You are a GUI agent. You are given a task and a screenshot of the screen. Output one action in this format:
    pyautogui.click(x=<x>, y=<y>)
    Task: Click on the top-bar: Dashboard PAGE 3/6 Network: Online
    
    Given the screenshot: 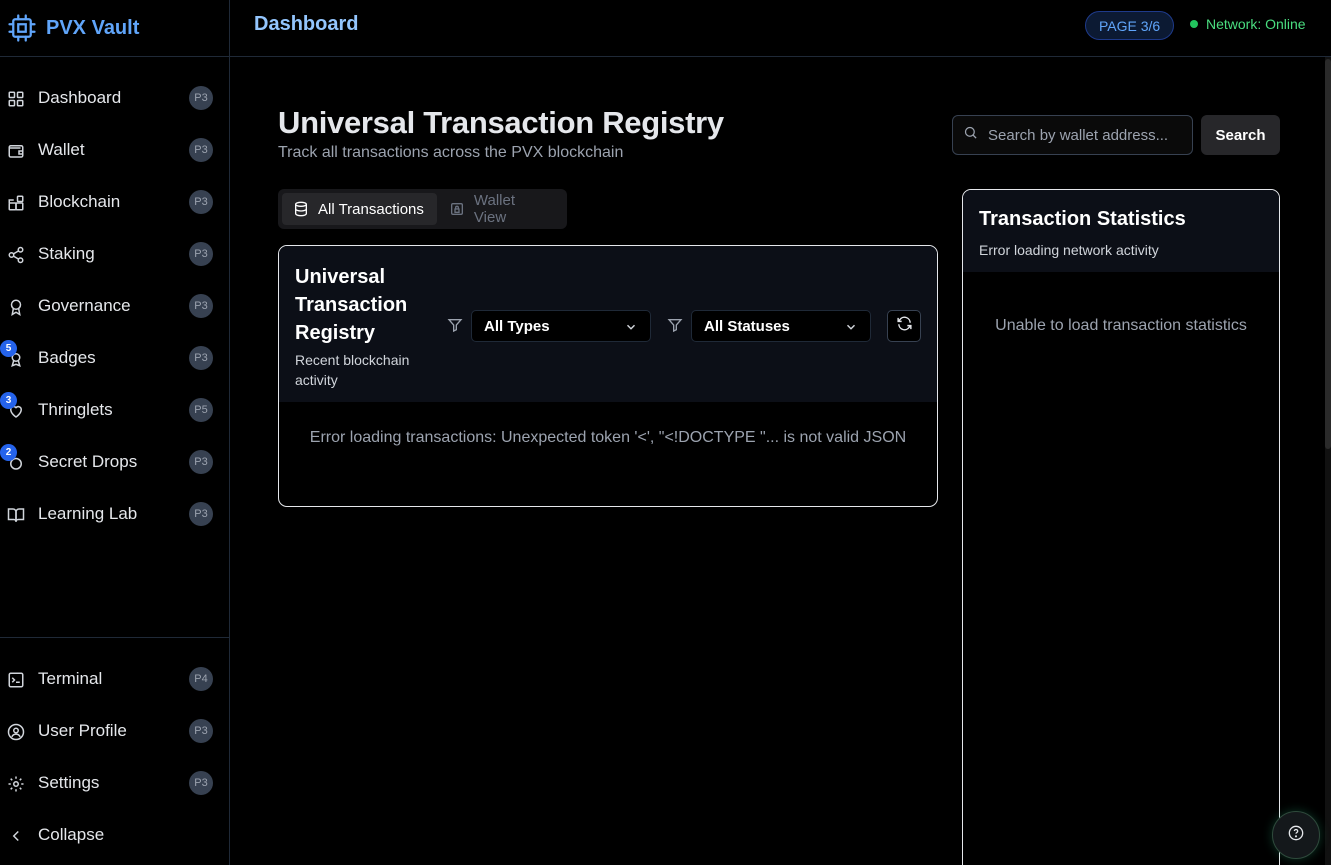 What is the action you would take?
    pyautogui.click(x=780, y=28)
    